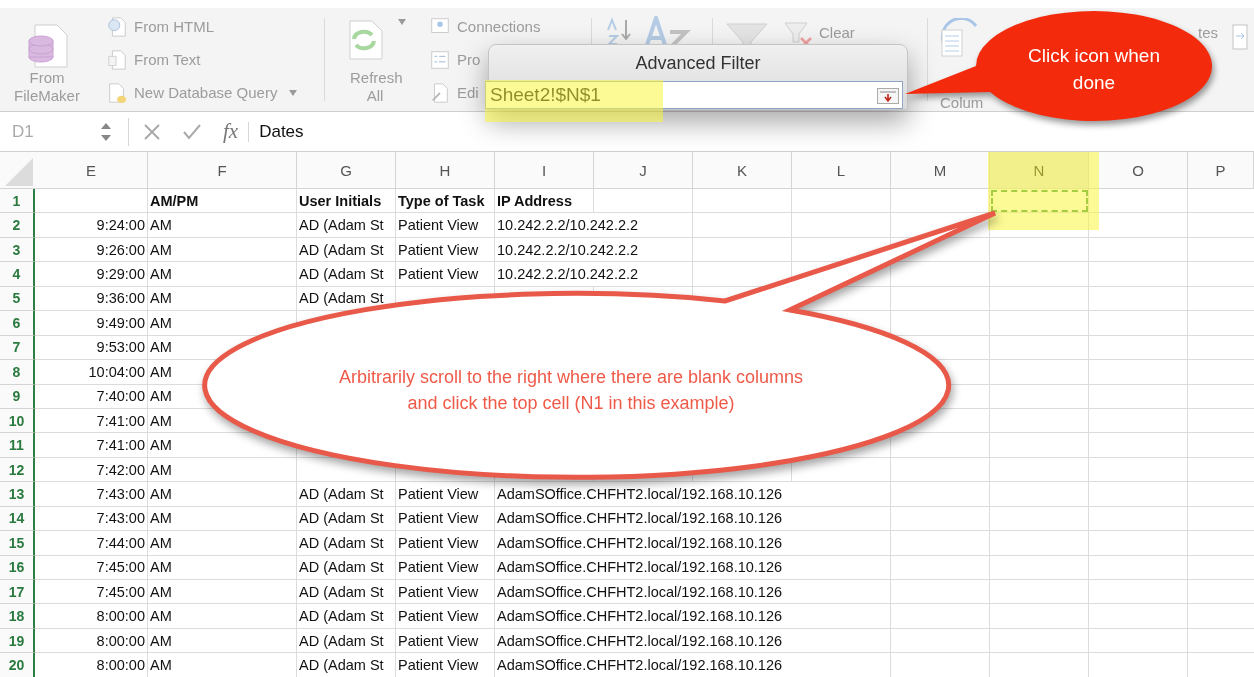  What do you see at coordinates (698, 62) in the screenshot?
I see `dialog-title: Advanced Filter` at bounding box center [698, 62].